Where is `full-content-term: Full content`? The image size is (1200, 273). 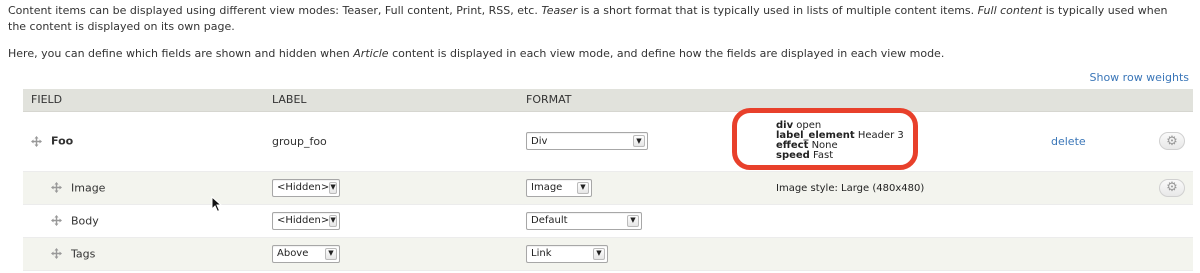 full-content-term: Full content is located at coordinates (1010, 10).